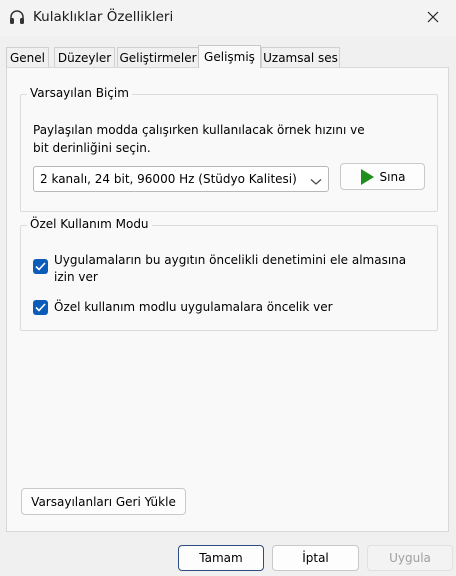 Image resolution: width=456 pixels, height=576 pixels. What do you see at coordinates (103, 17) in the screenshot?
I see `window-title: Kulaklıklar Özellikleri` at bounding box center [103, 17].